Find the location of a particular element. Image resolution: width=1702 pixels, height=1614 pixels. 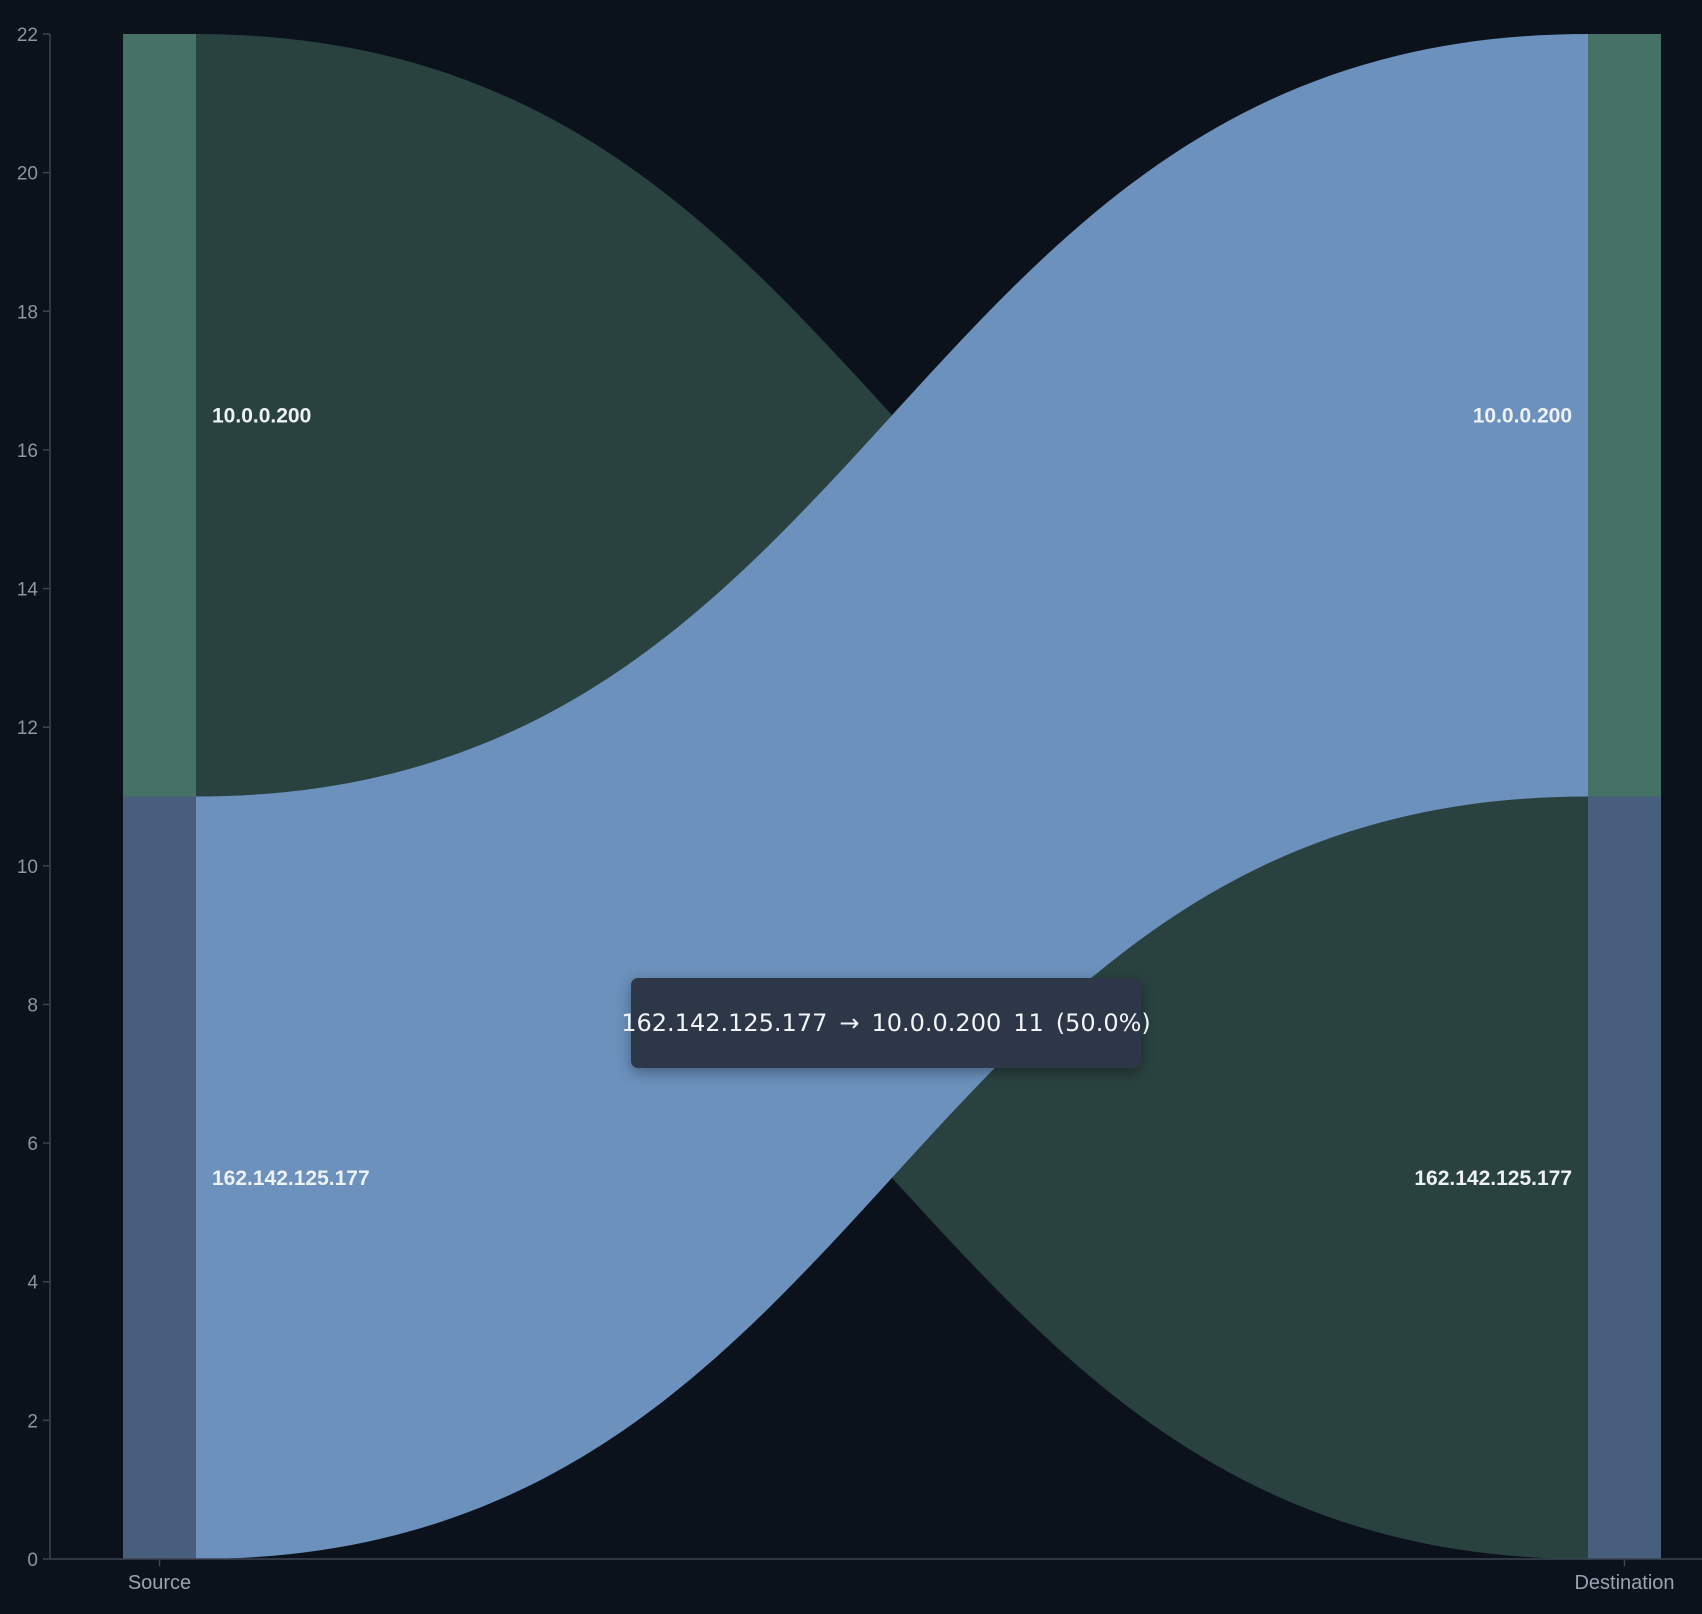

y-tick-label: 14 is located at coordinates (28, 590).